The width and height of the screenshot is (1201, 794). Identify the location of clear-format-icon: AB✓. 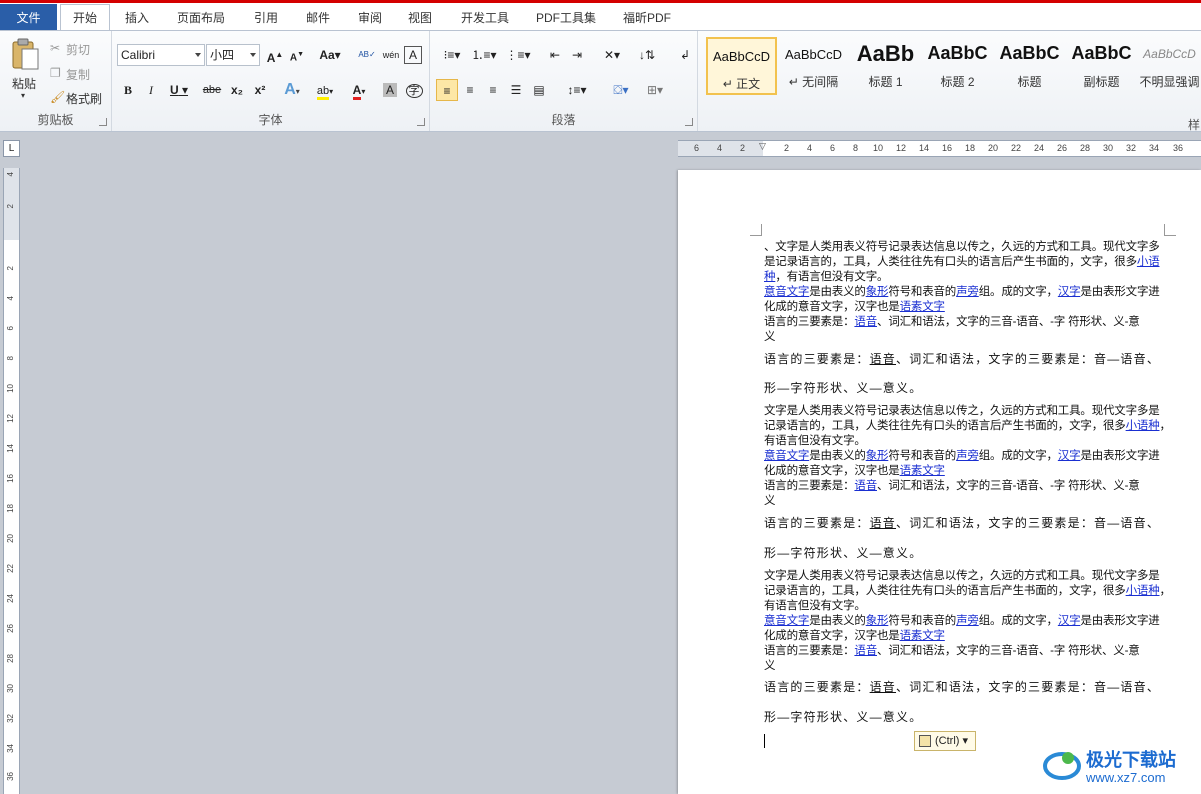
(367, 54).